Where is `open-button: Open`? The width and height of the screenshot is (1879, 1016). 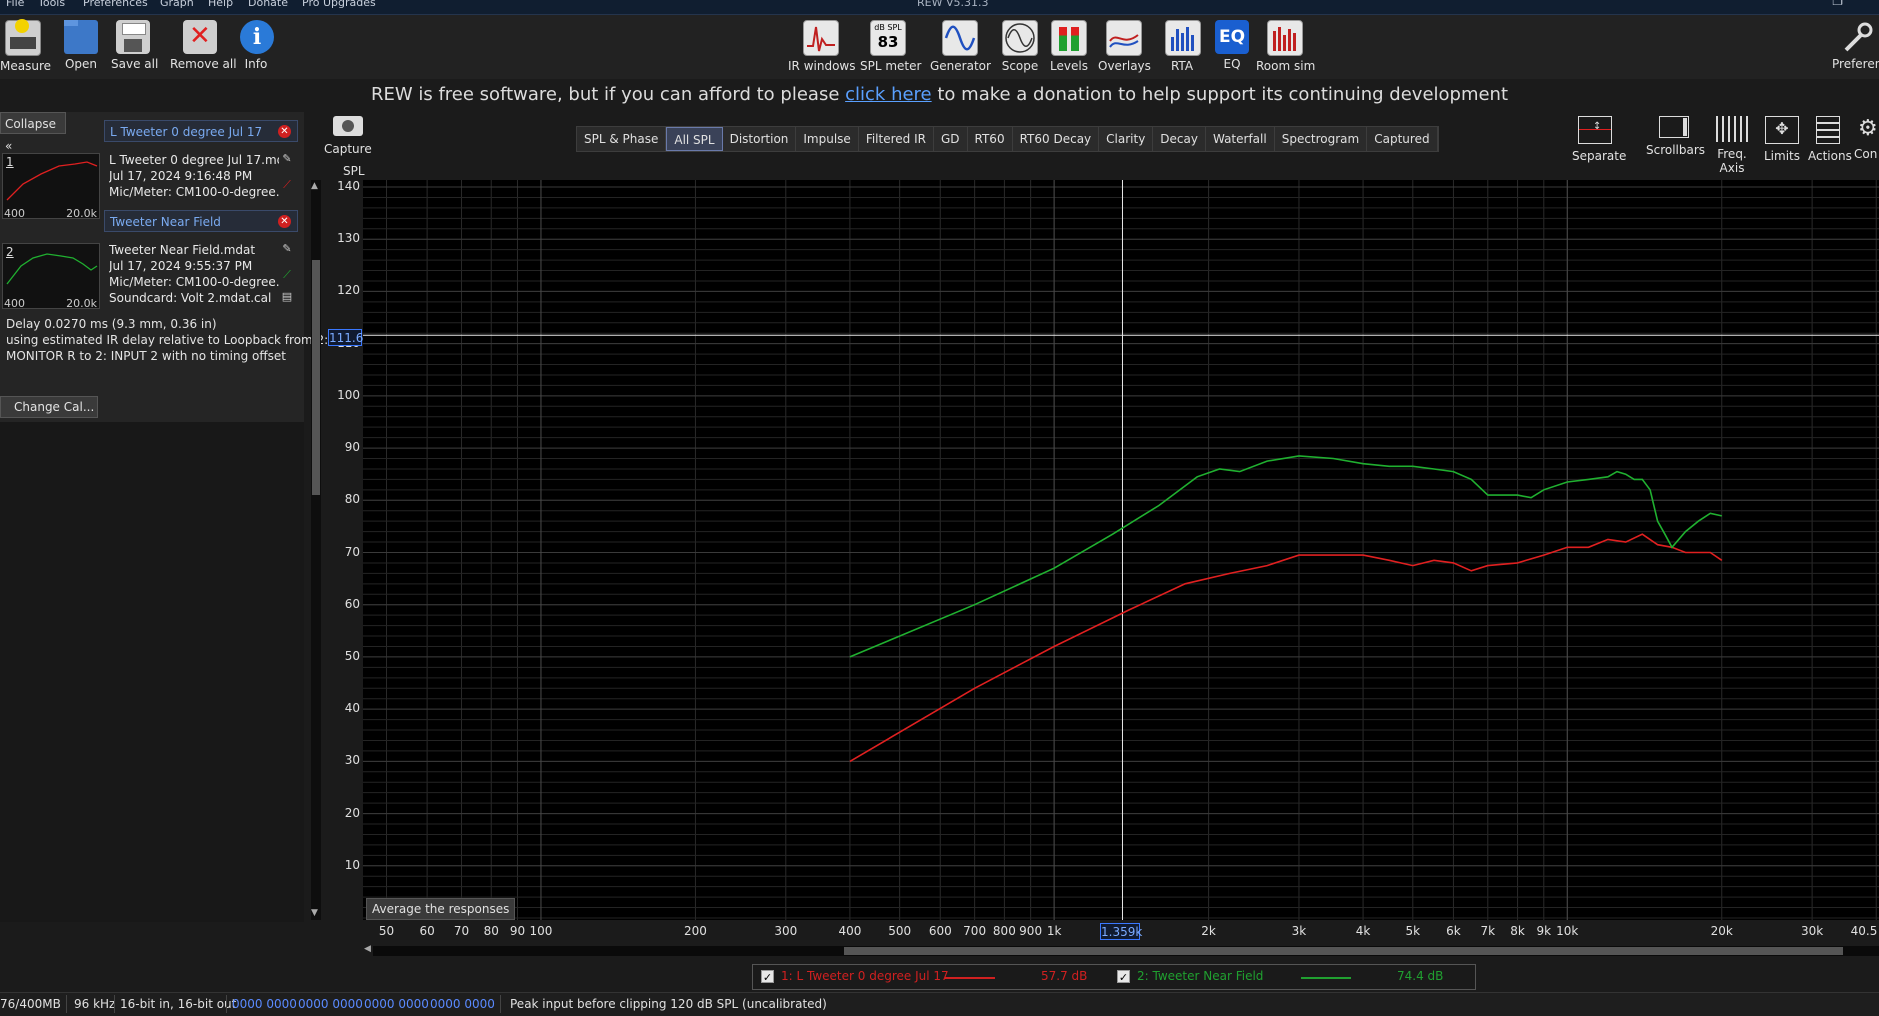
open-button: Open is located at coordinates (81, 45).